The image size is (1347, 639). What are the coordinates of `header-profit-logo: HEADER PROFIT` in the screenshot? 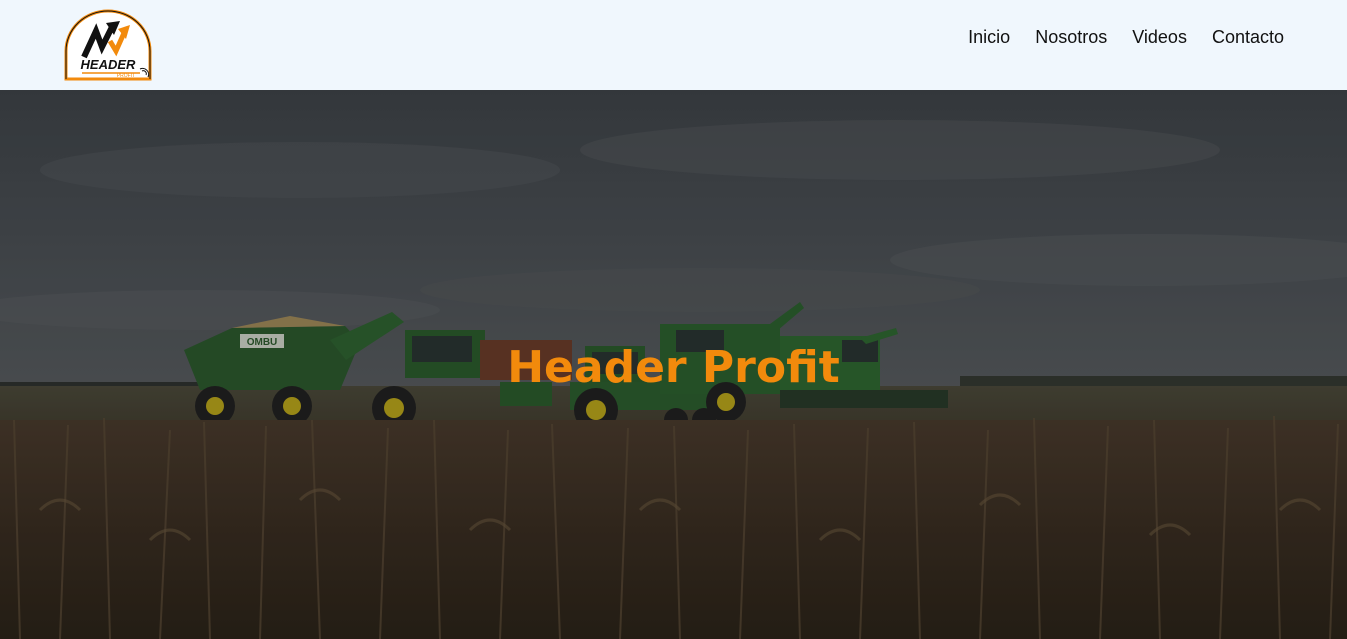 It's located at (108, 45).